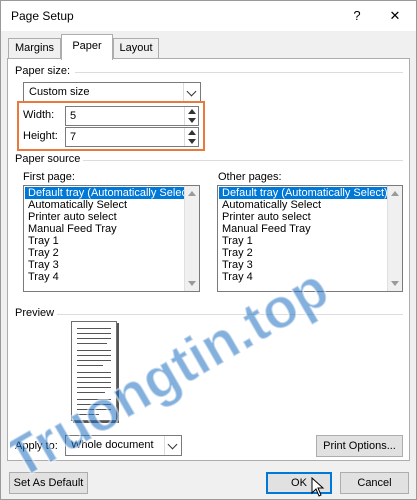  I want to click on paper-source-heading: Paper source, so click(50, 159).